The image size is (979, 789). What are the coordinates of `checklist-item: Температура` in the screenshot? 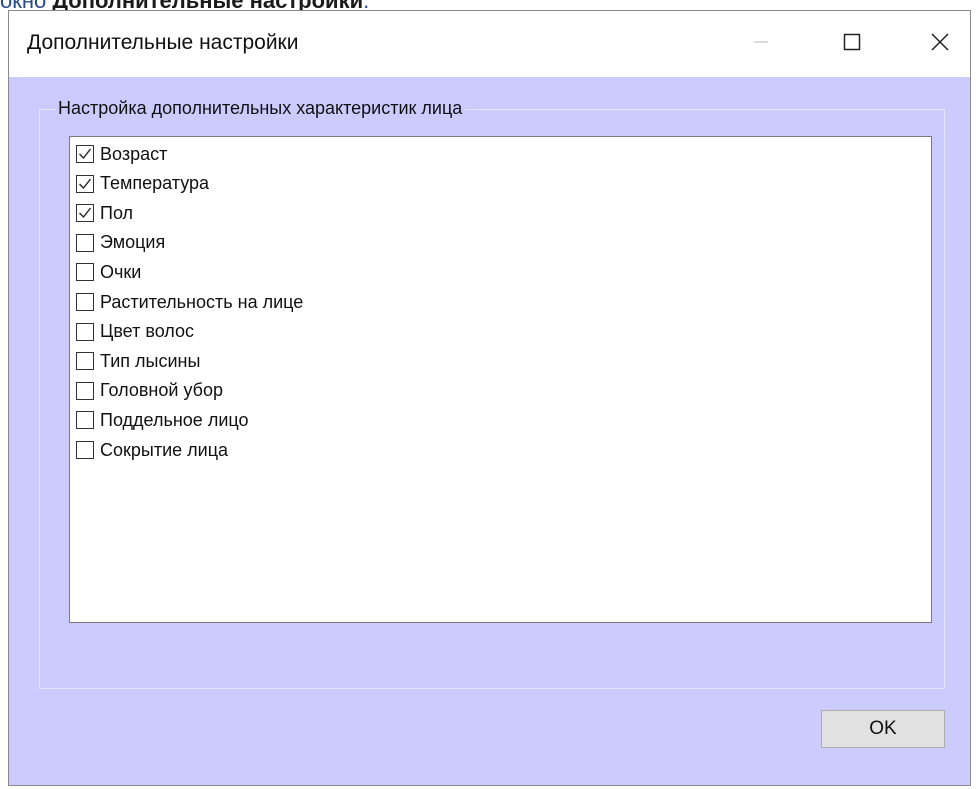 It's located at (142, 184).